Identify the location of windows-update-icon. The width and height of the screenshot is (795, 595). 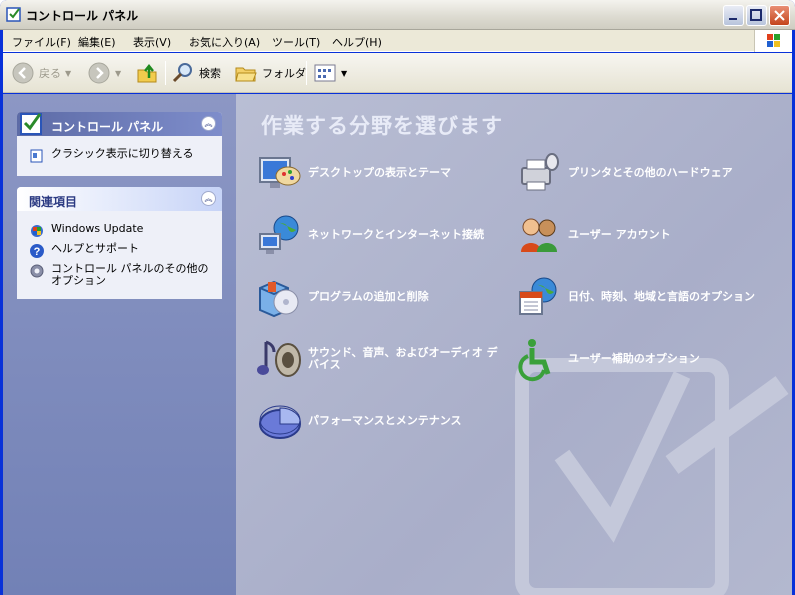
(37, 231).